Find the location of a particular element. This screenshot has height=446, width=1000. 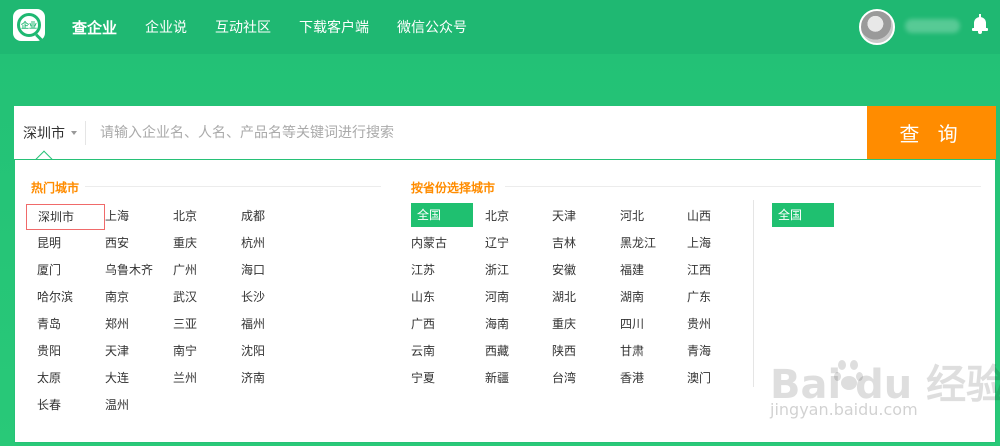

province-item: 上海 is located at coordinates (699, 242).